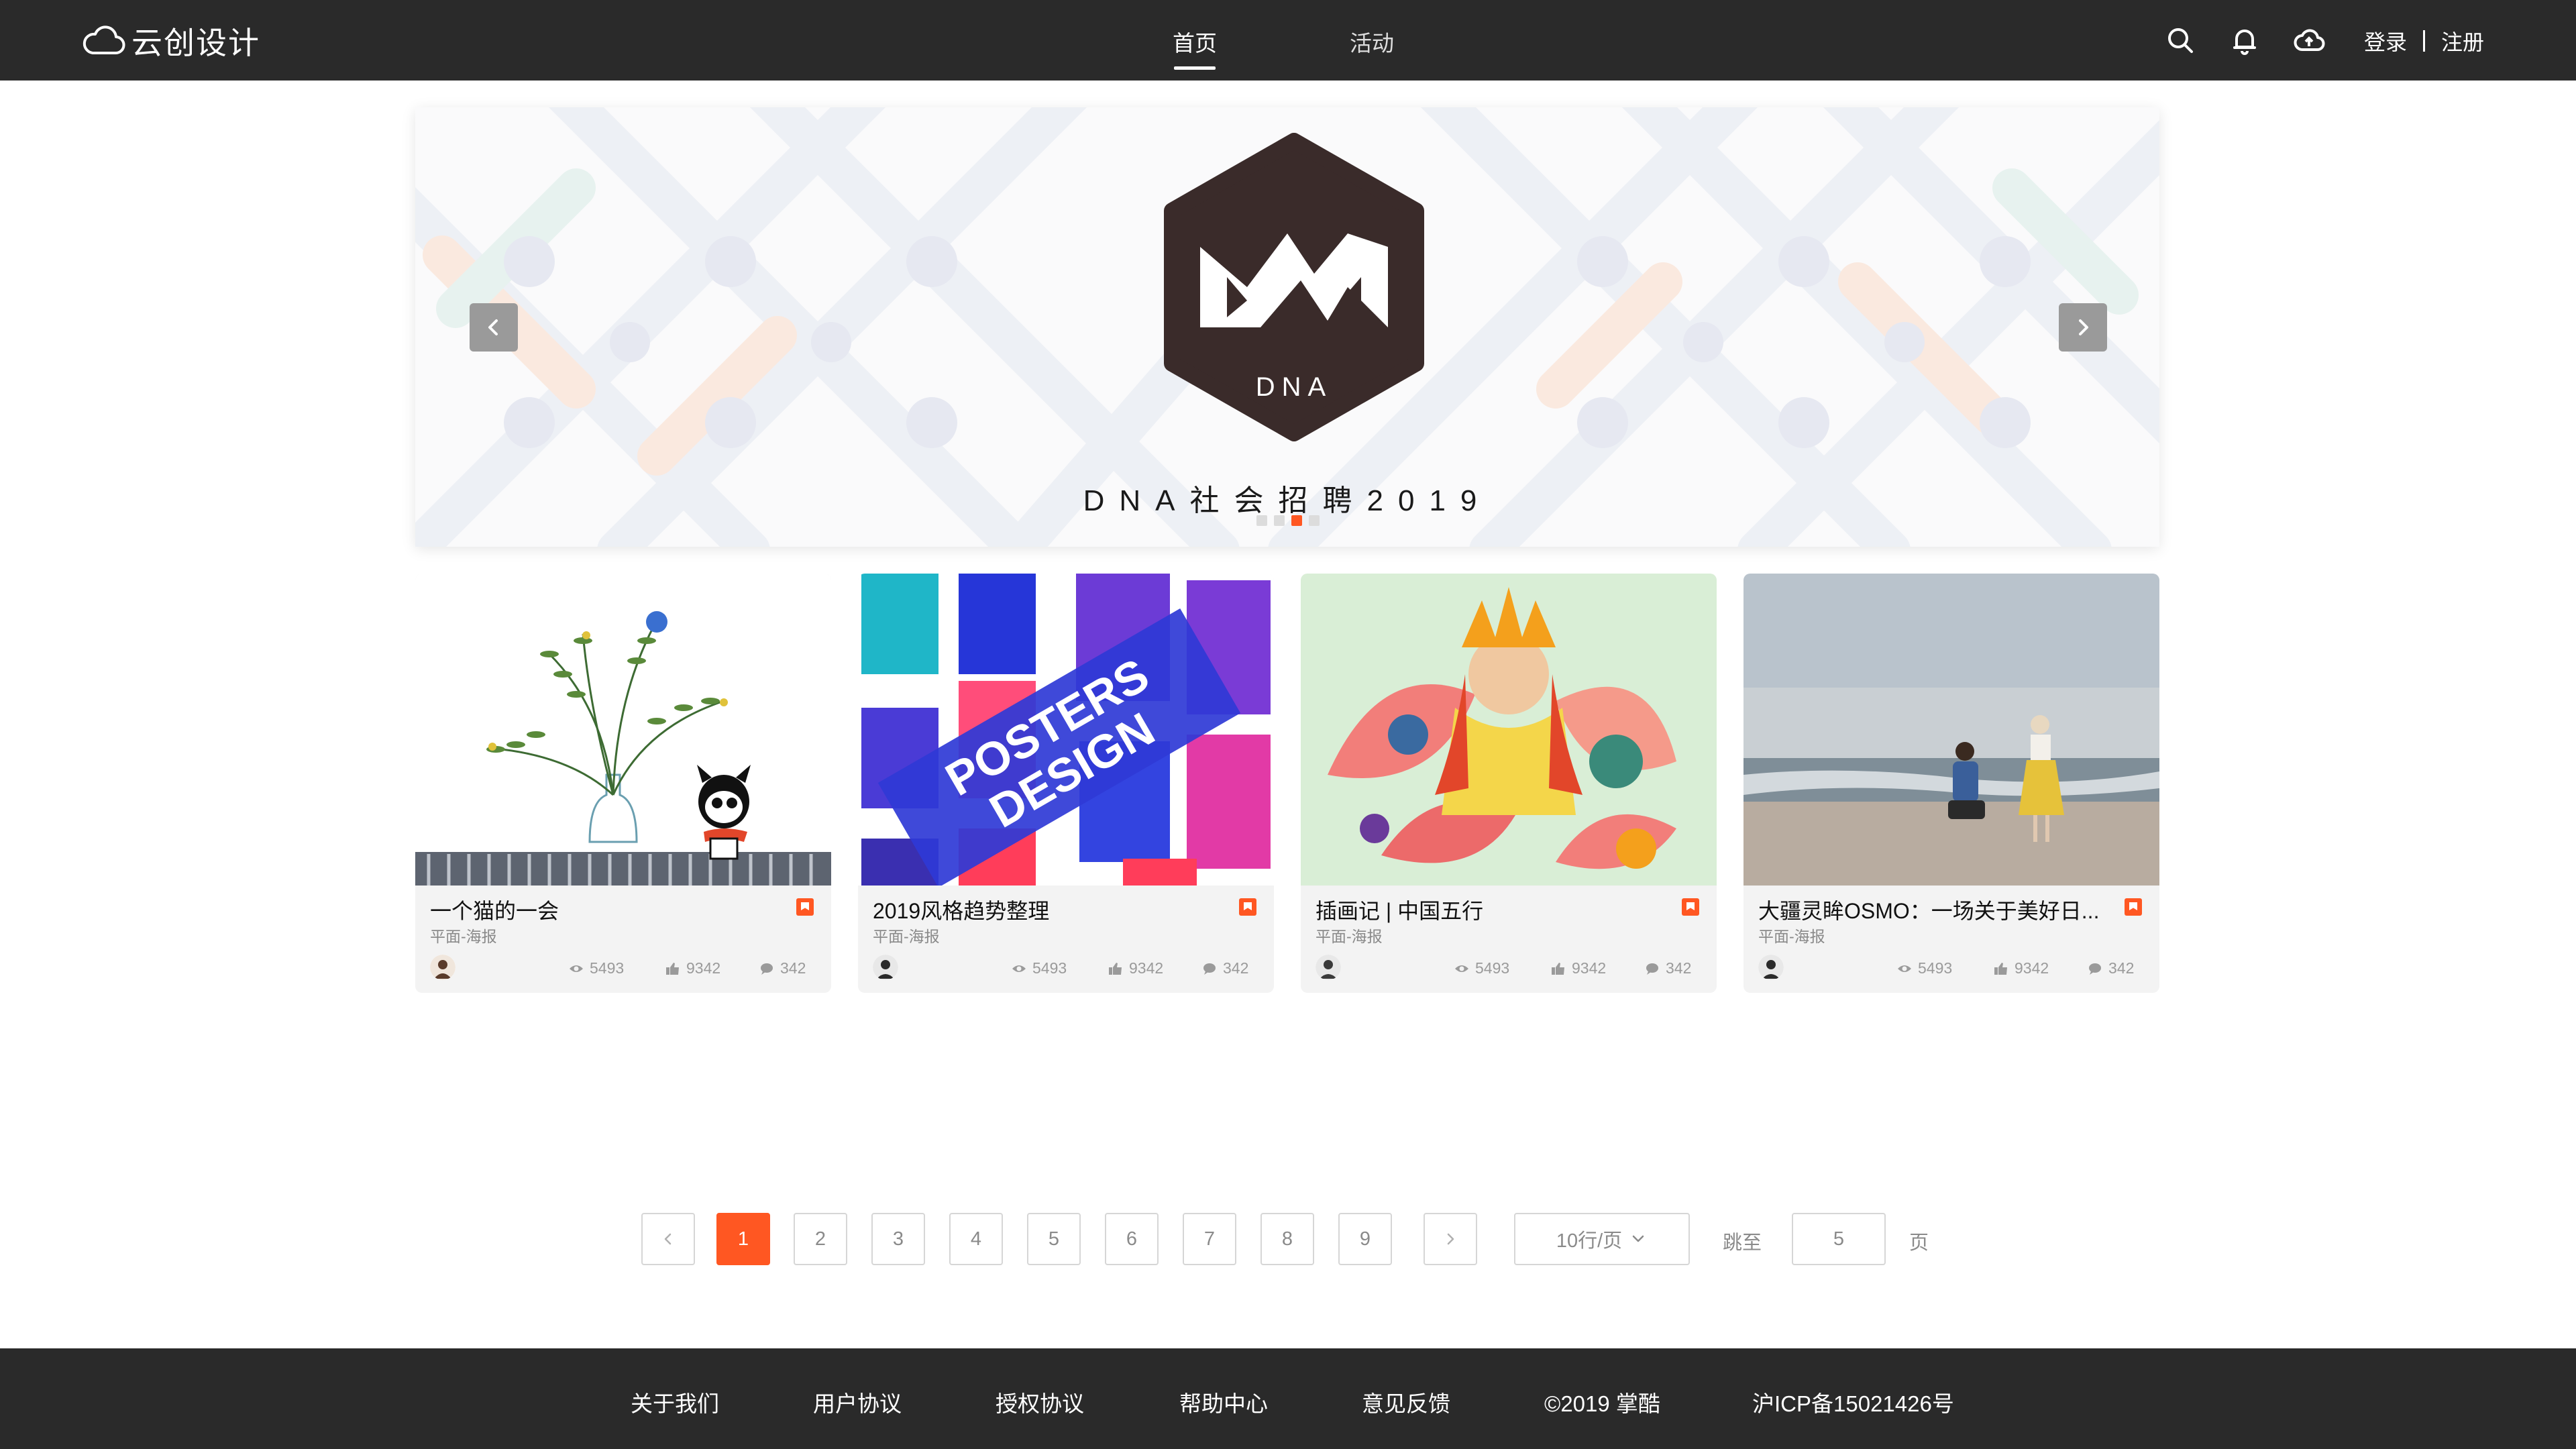  Describe the element at coordinates (1406, 1402) in the screenshot. I see `footer-link-feedback: 意见反馈` at that location.